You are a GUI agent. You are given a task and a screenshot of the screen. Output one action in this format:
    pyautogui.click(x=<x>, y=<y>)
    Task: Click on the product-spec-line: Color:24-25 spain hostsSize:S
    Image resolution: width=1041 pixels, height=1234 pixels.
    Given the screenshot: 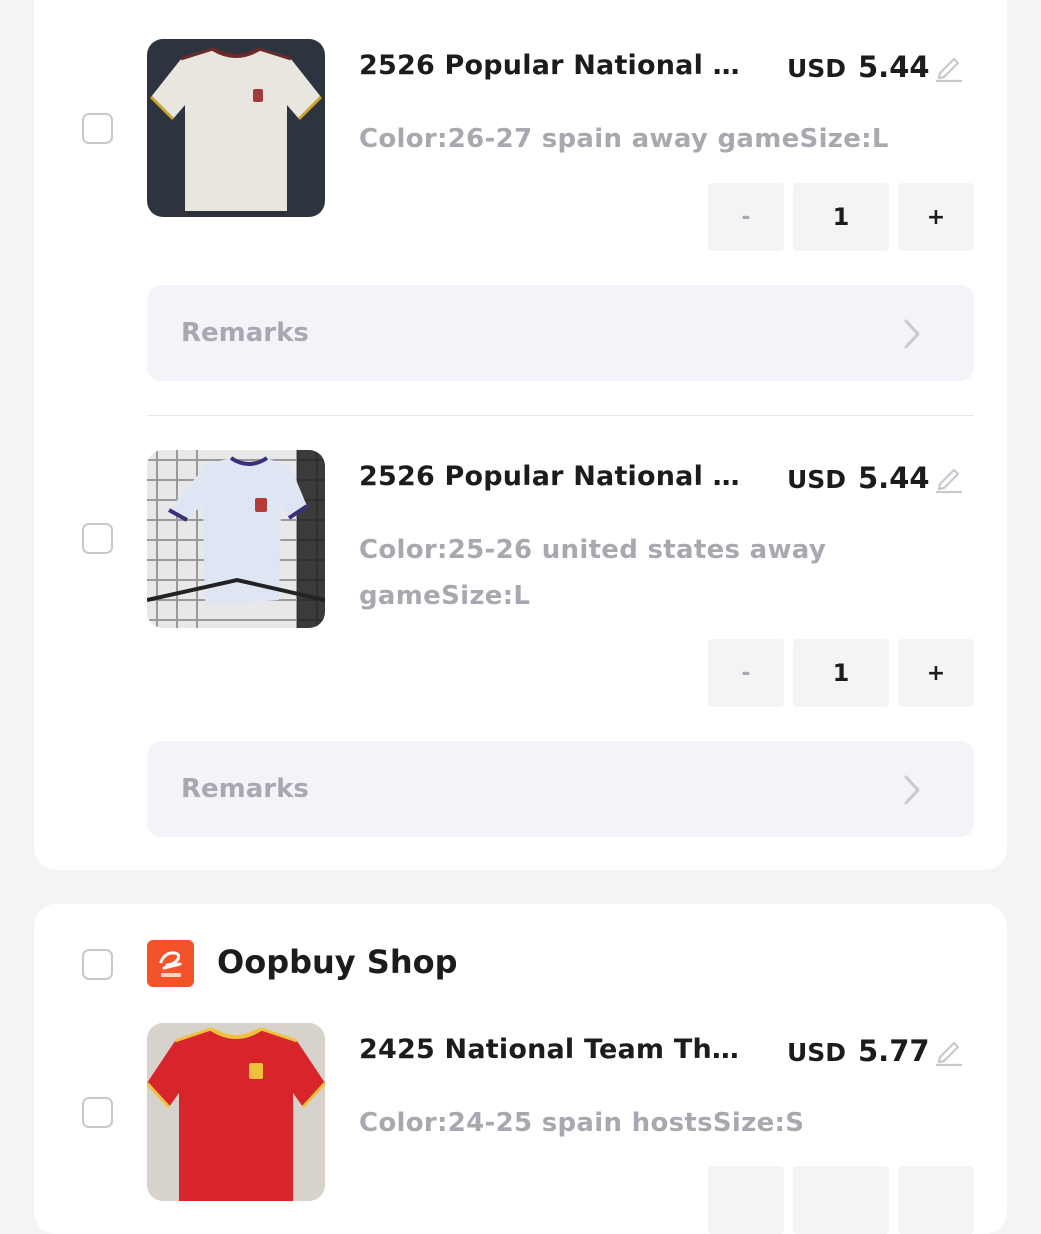 What is the action you would take?
    pyautogui.click(x=582, y=1123)
    